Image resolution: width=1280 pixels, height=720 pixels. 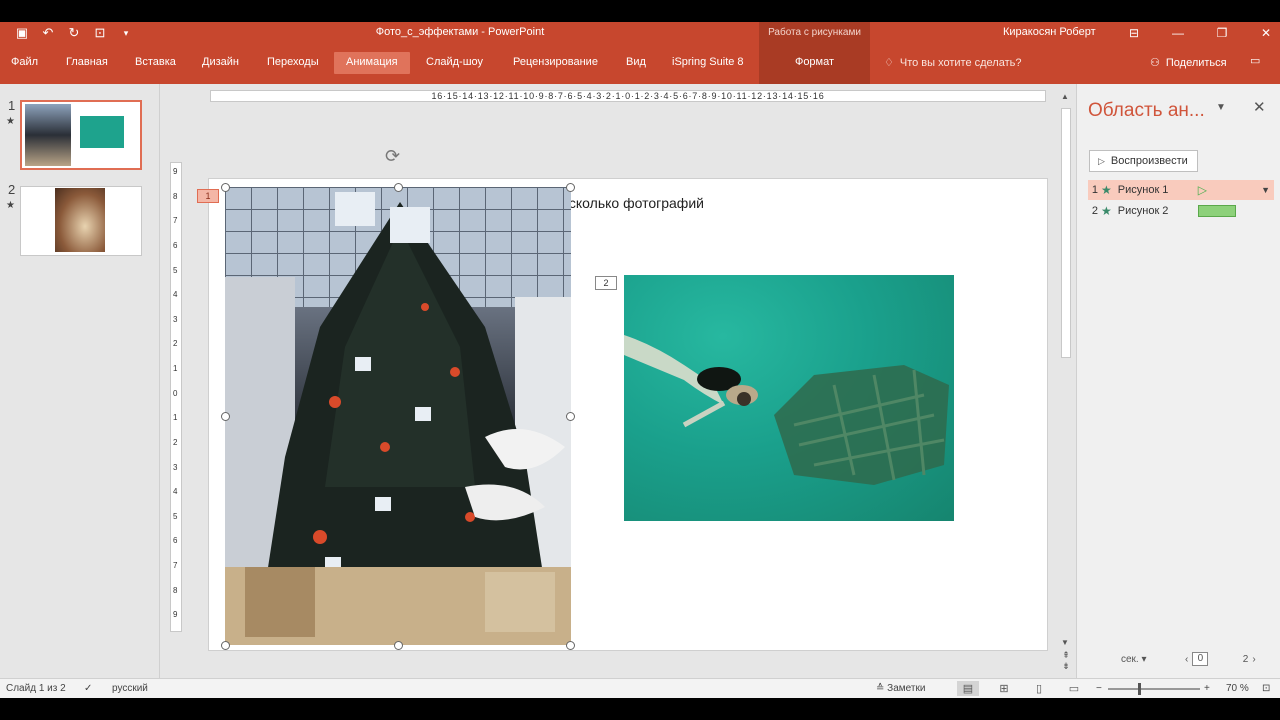 I want to click on tab-design: Дизайн, so click(x=220, y=62).